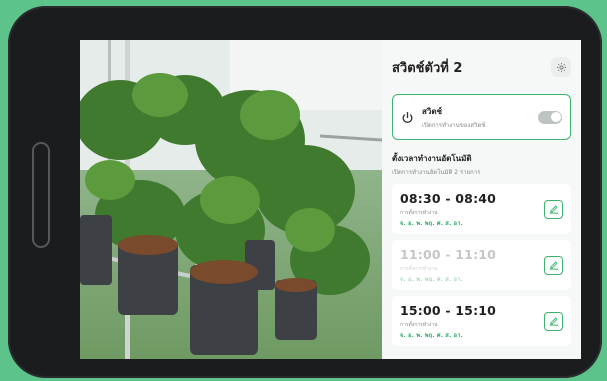 This screenshot has height=381, width=607. I want to click on gear-icon, so click(561, 67).